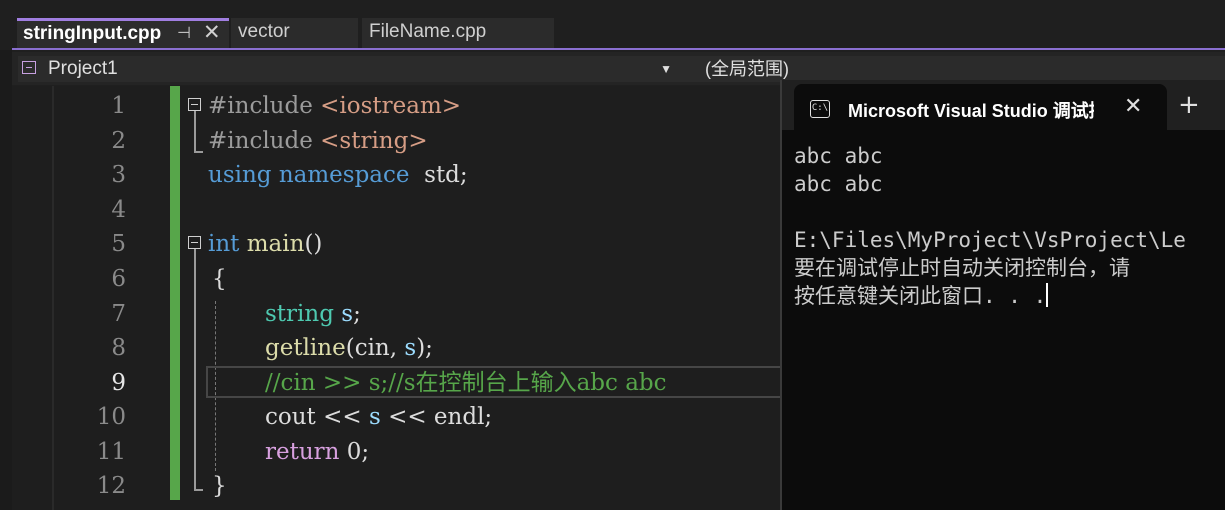 The width and height of the screenshot is (1225, 510). I want to click on code-line-12: }, so click(219, 486).